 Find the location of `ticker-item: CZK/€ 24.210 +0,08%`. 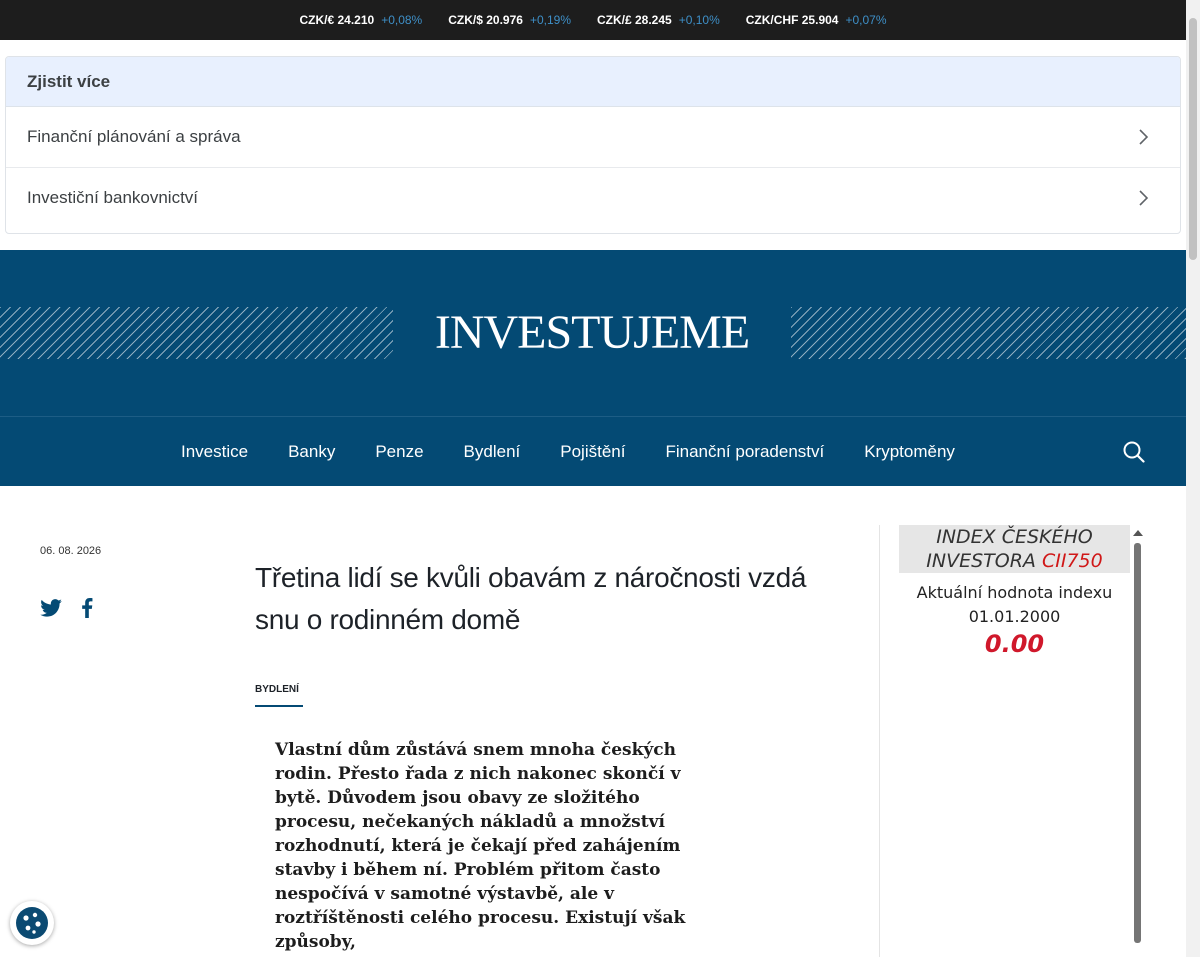

ticker-item: CZK/€ 24.210 +0,08% is located at coordinates (360, 20).